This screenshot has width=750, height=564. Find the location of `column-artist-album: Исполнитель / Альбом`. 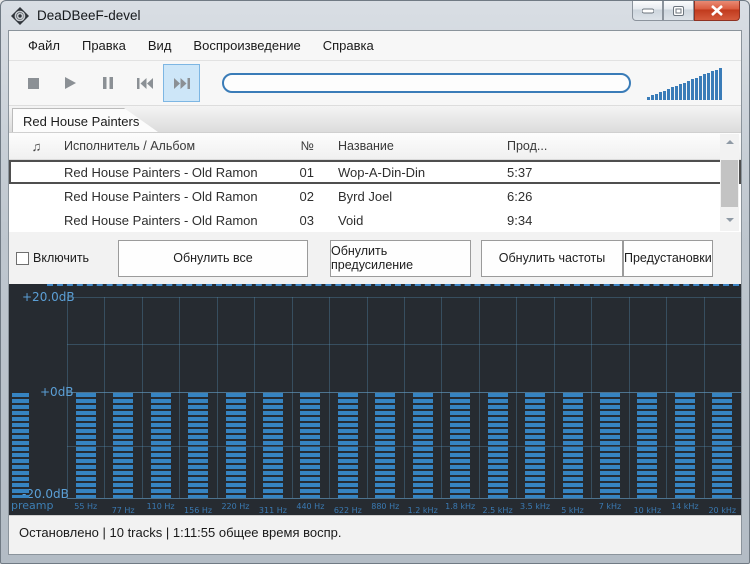

column-artist-album: Исполнитель / Альбом is located at coordinates (181, 146).